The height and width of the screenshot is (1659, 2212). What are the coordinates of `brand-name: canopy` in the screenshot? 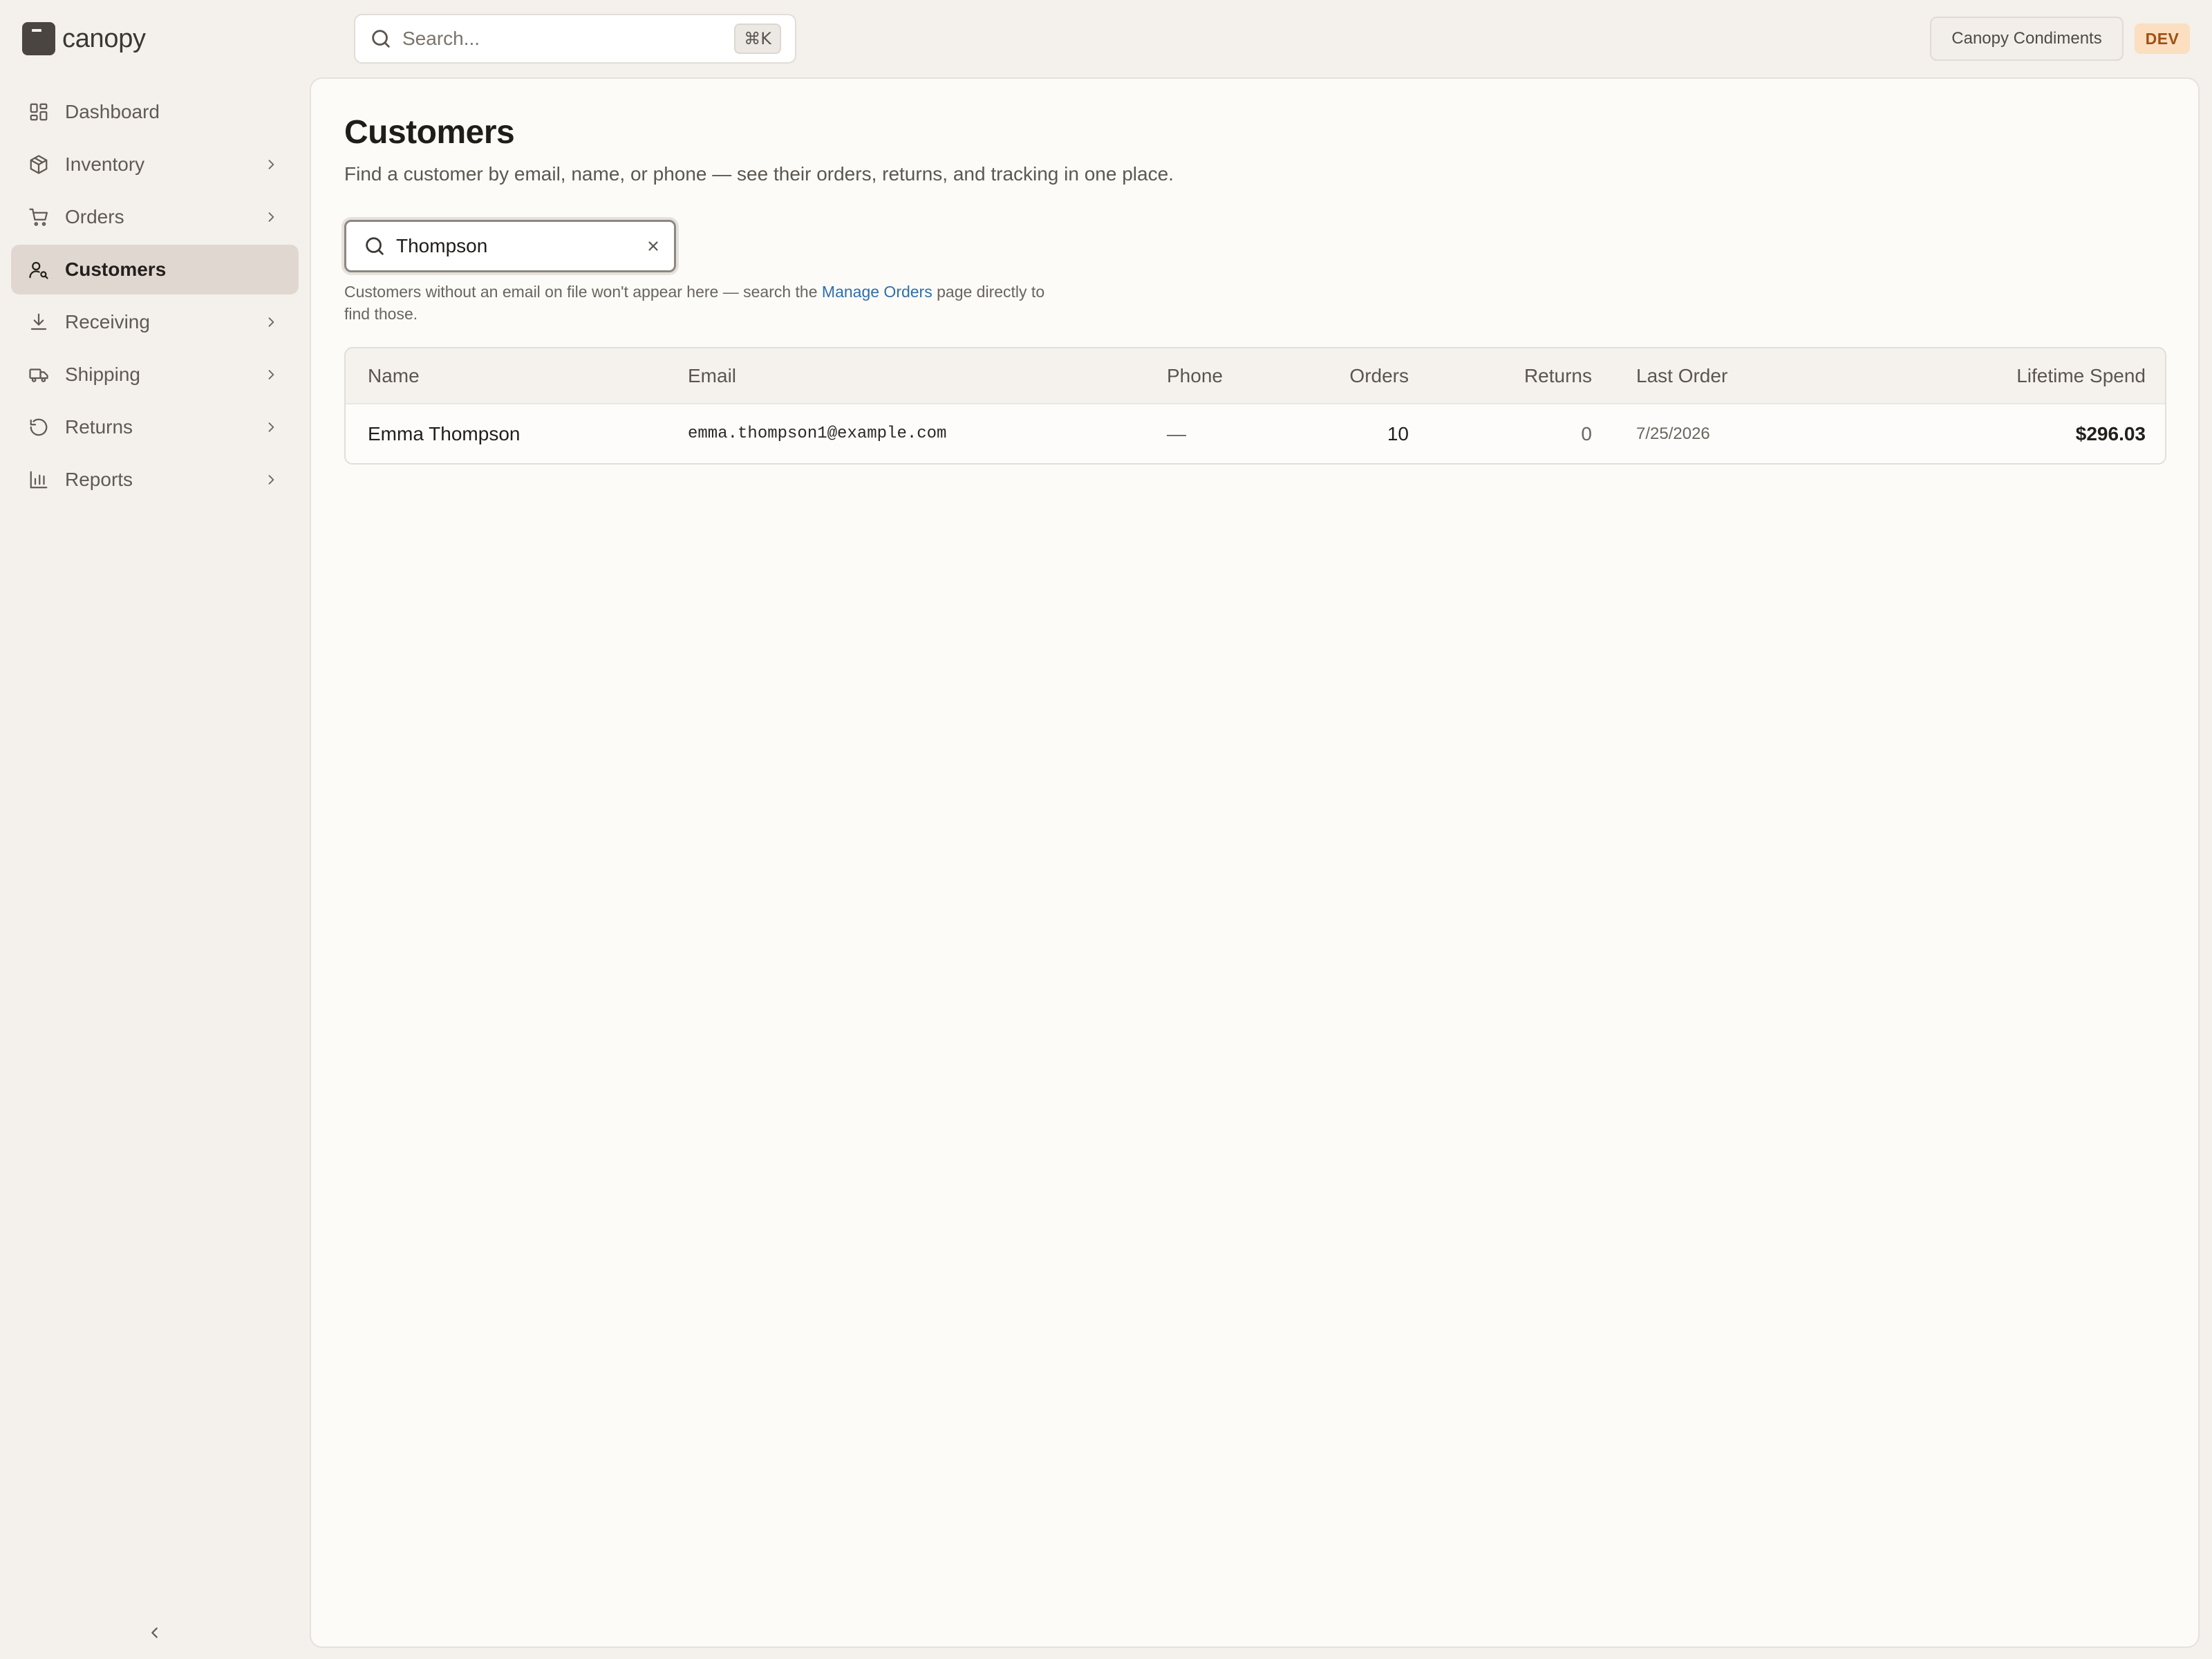 It's located at (104, 38).